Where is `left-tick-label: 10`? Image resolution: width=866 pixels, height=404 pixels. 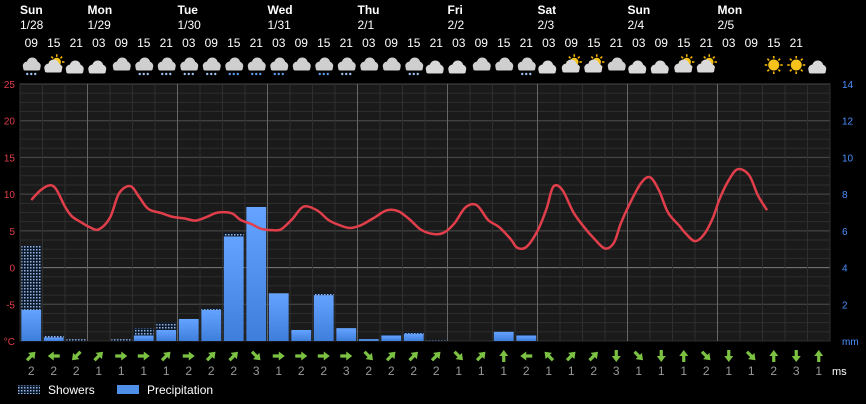
left-tick-label: 10 is located at coordinates (10, 195).